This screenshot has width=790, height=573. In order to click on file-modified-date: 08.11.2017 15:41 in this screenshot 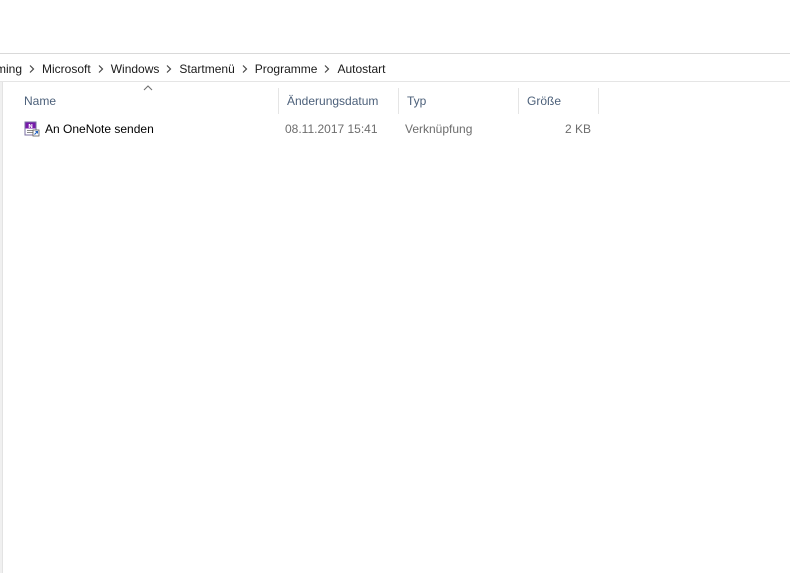, I will do `click(331, 129)`.